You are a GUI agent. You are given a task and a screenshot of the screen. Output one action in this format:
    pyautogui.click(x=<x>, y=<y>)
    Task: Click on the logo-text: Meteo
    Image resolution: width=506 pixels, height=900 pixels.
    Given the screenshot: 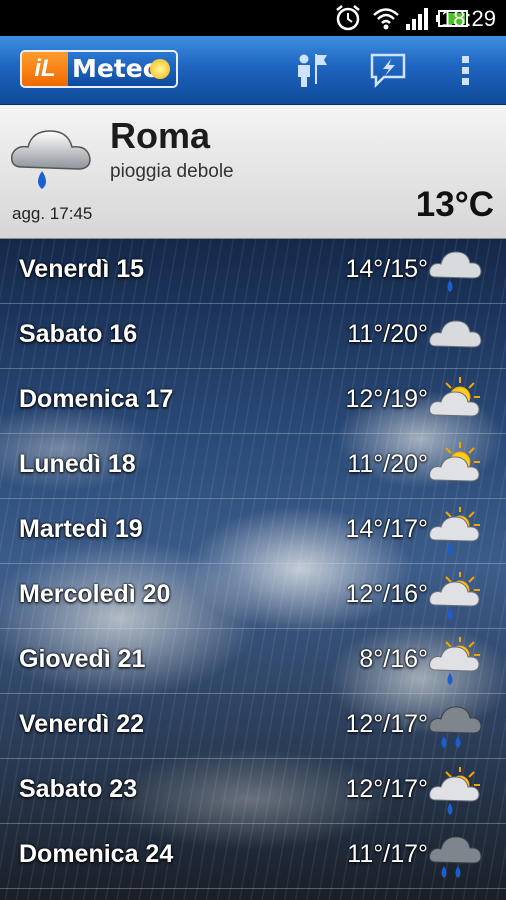 What is the action you would take?
    pyautogui.click(x=116, y=68)
    